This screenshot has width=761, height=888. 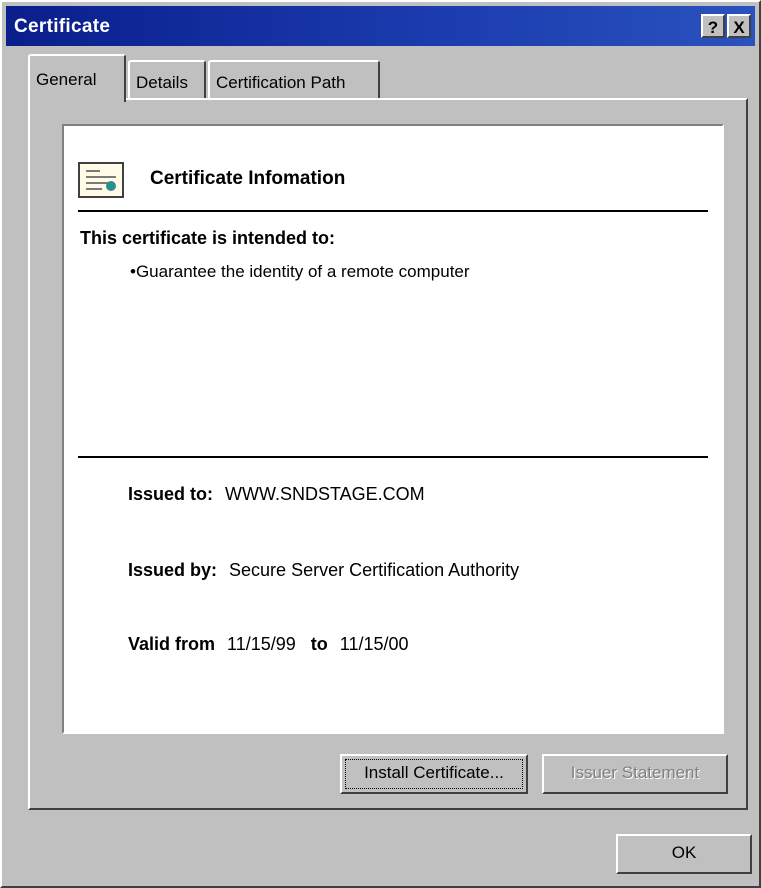 I want to click on issued-to-row: Issued to: WWW.SNDSTAGE.COM, so click(x=276, y=494).